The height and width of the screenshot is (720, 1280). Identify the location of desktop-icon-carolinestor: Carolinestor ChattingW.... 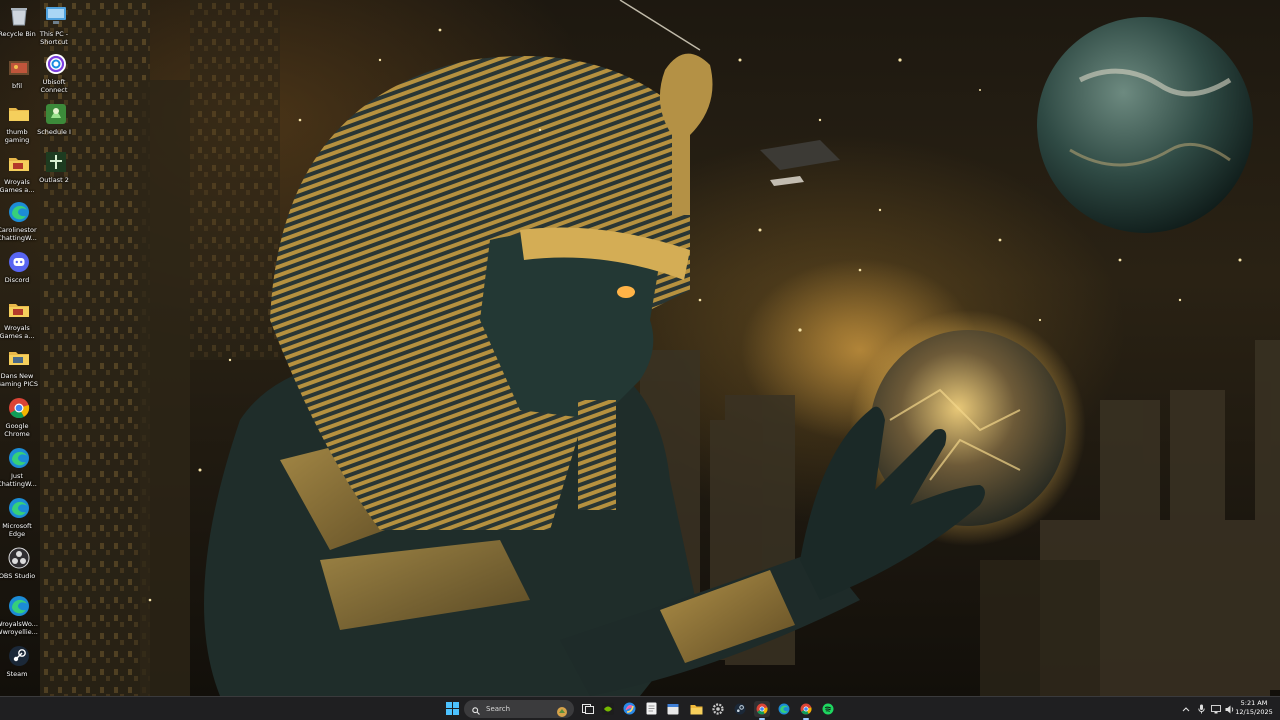
(19, 221).